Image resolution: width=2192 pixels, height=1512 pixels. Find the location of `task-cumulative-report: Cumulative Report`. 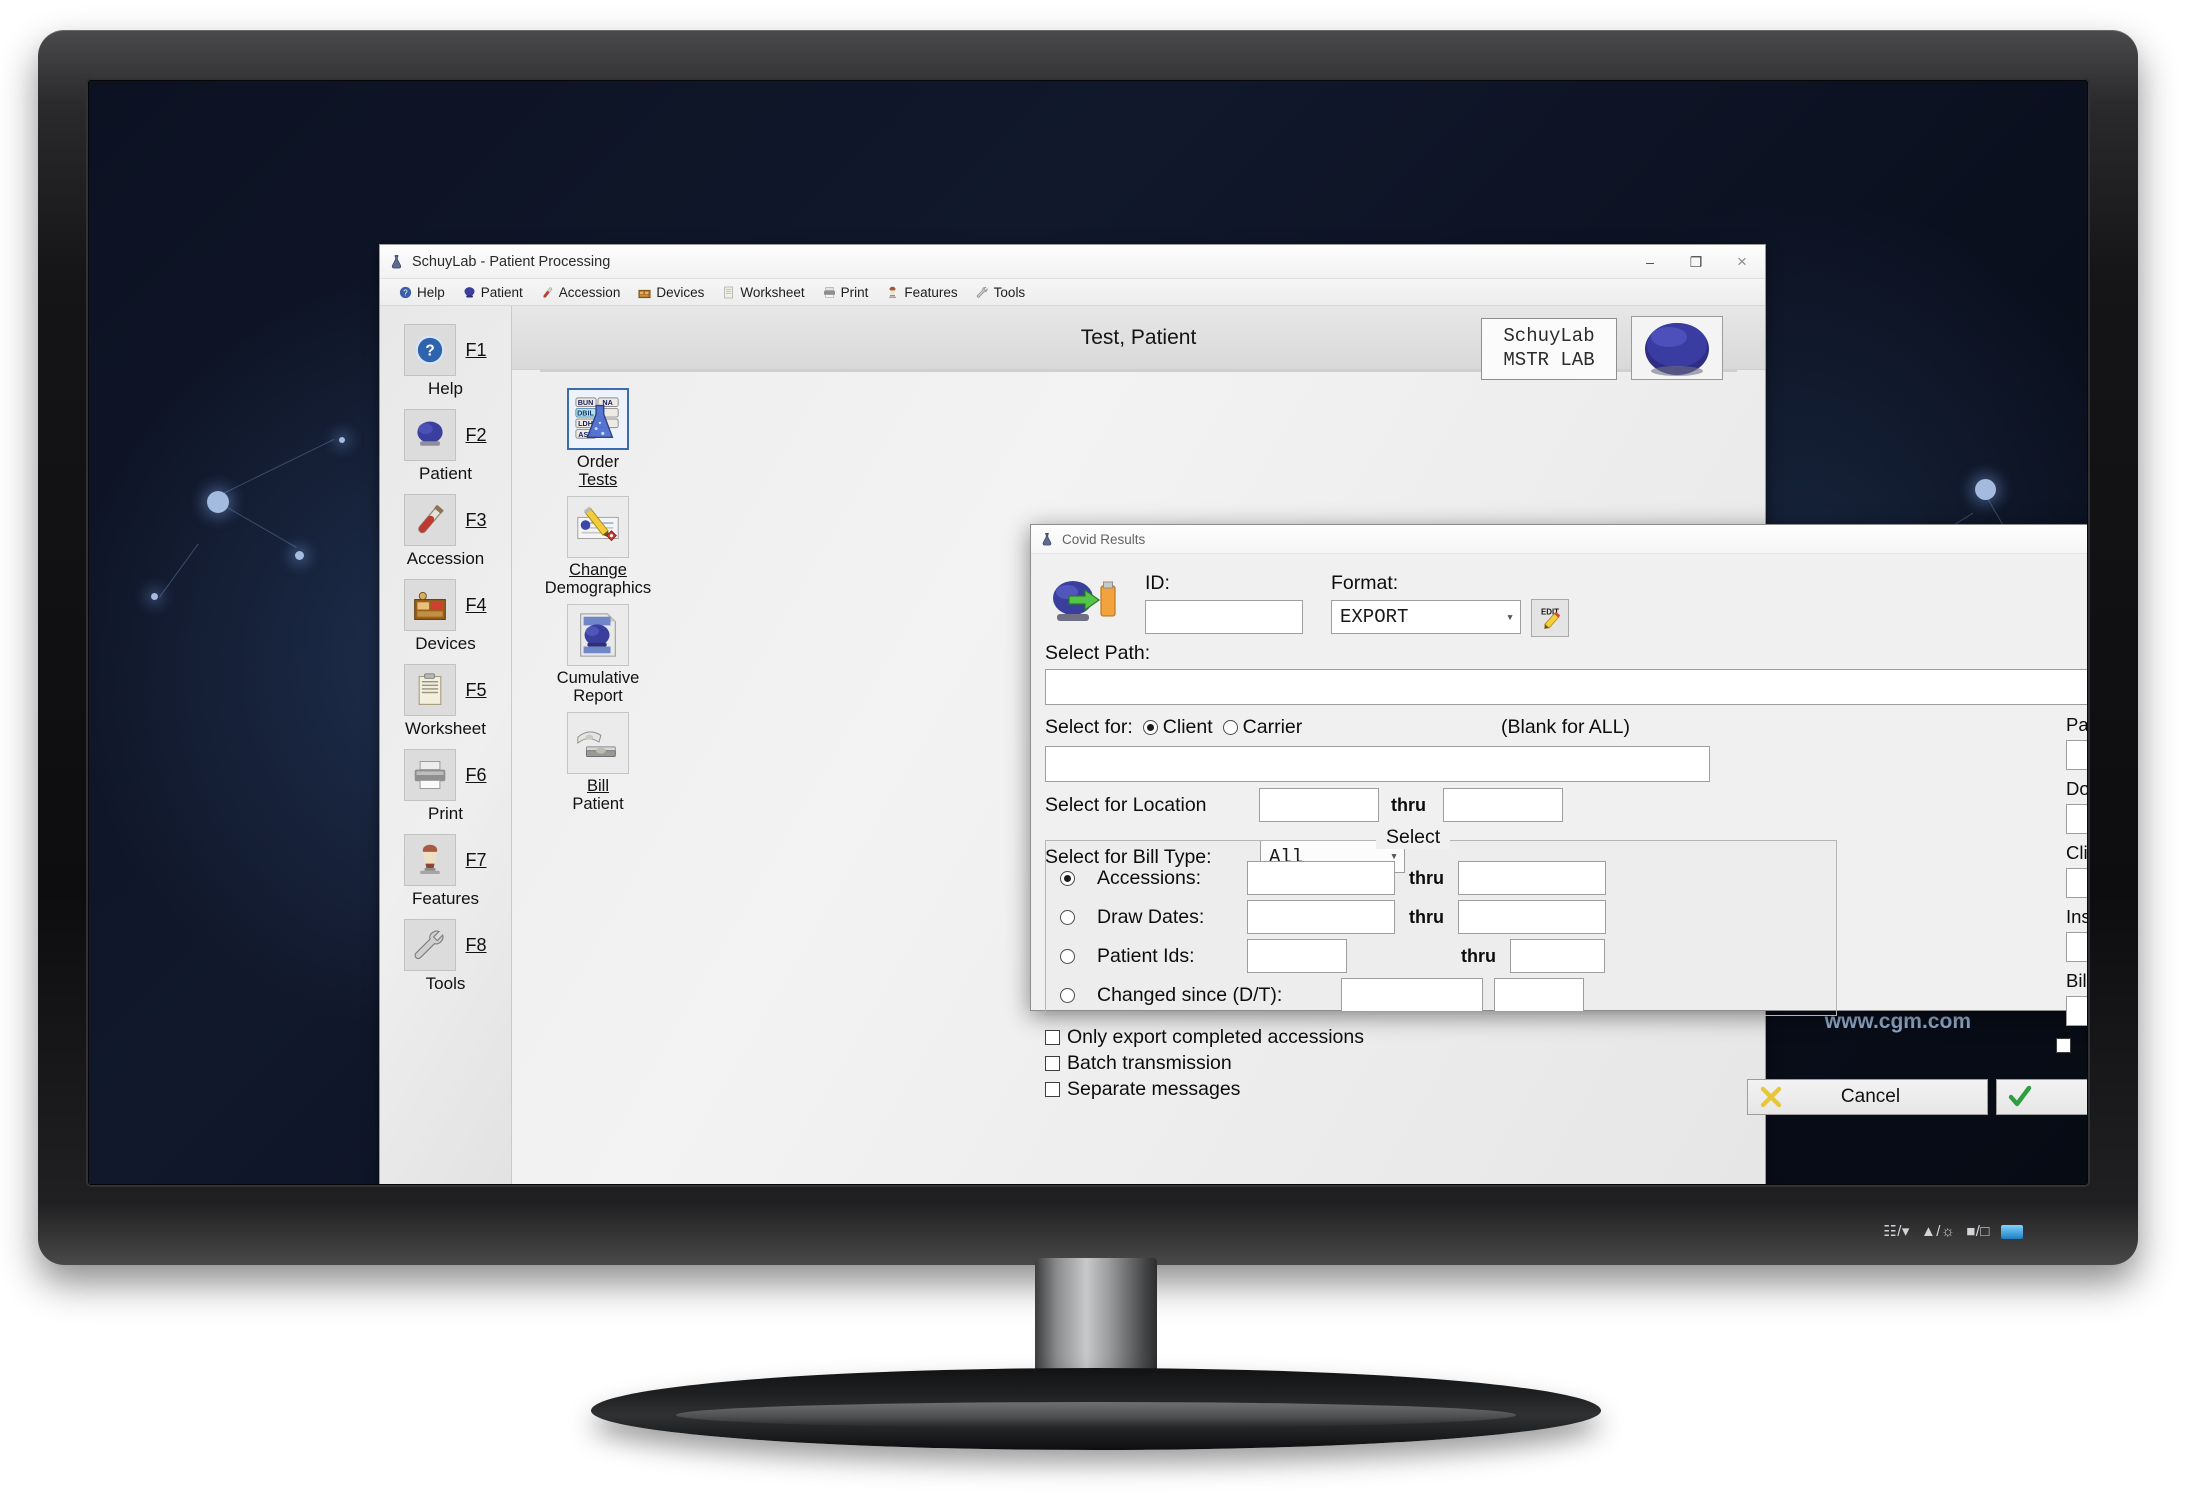

task-cumulative-report: Cumulative Report is located at coordinates (598, 654).